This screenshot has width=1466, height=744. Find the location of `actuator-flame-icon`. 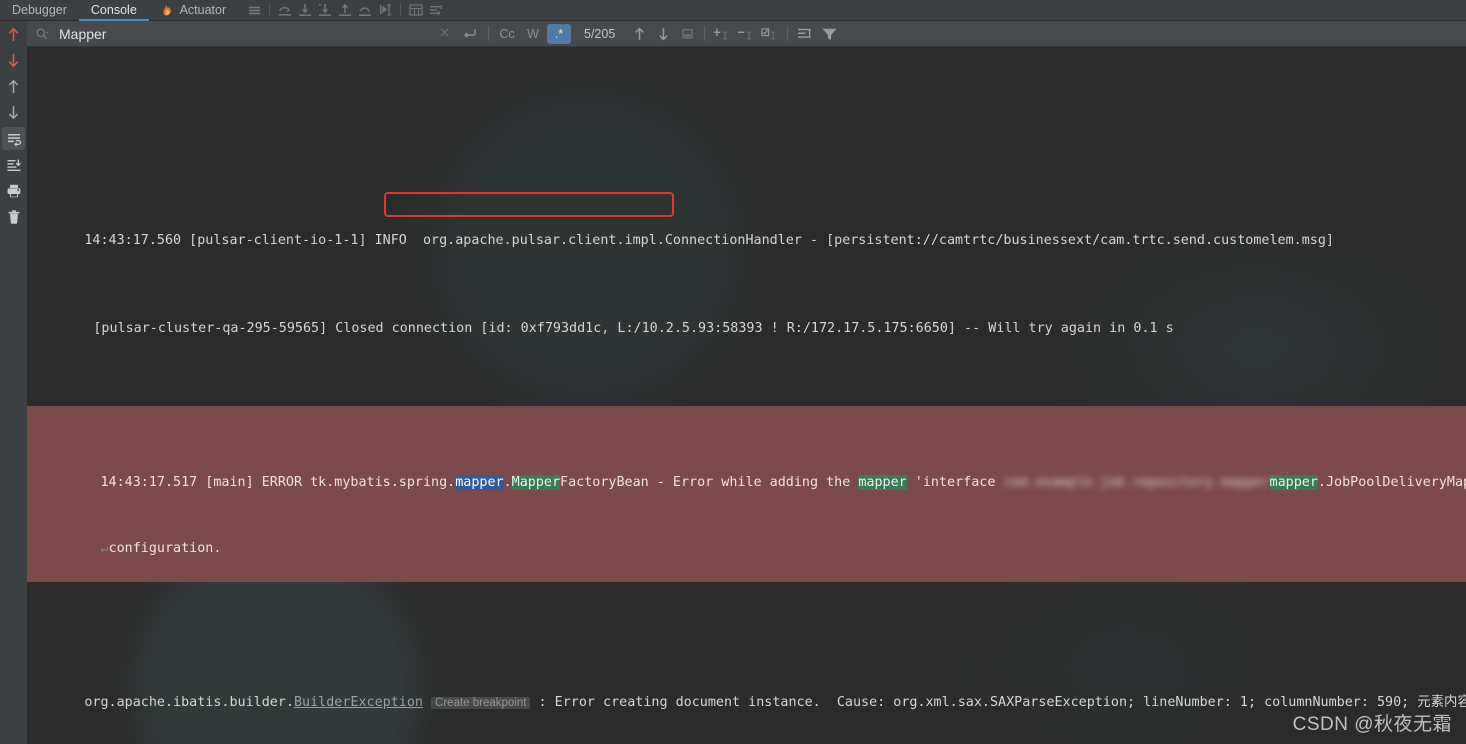

actuator-flame-icon is located at coordinates (167, 8).